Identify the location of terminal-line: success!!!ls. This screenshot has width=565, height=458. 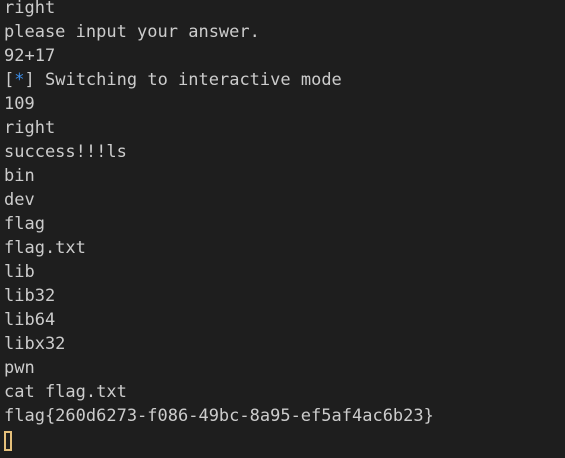
(65, 152).